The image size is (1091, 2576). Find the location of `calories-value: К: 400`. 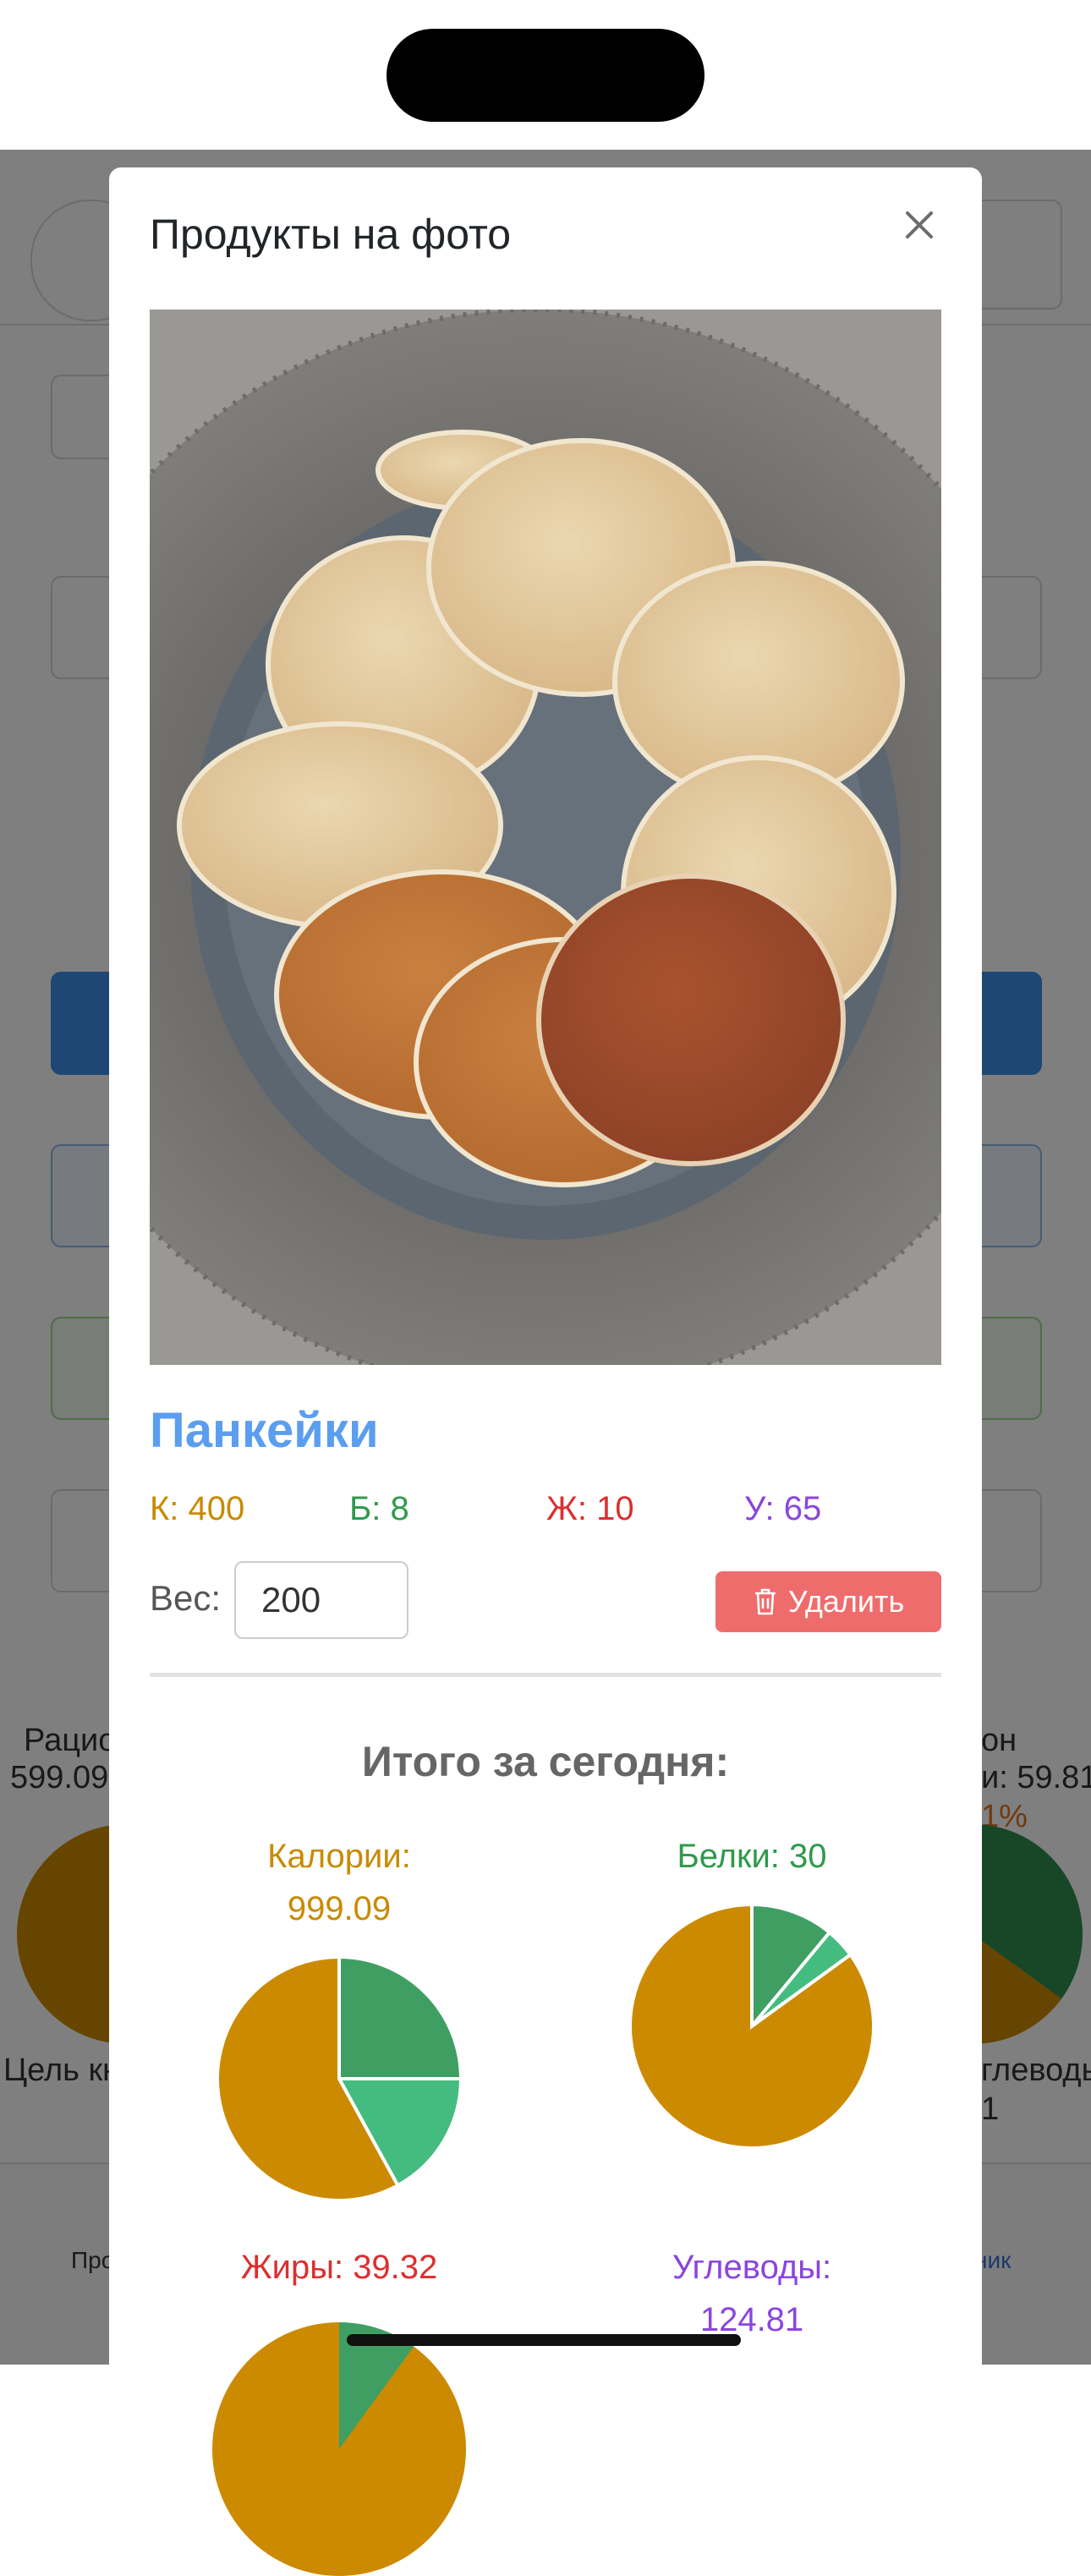

calories-value: К: 400 is located at coordinates (197, 1508).